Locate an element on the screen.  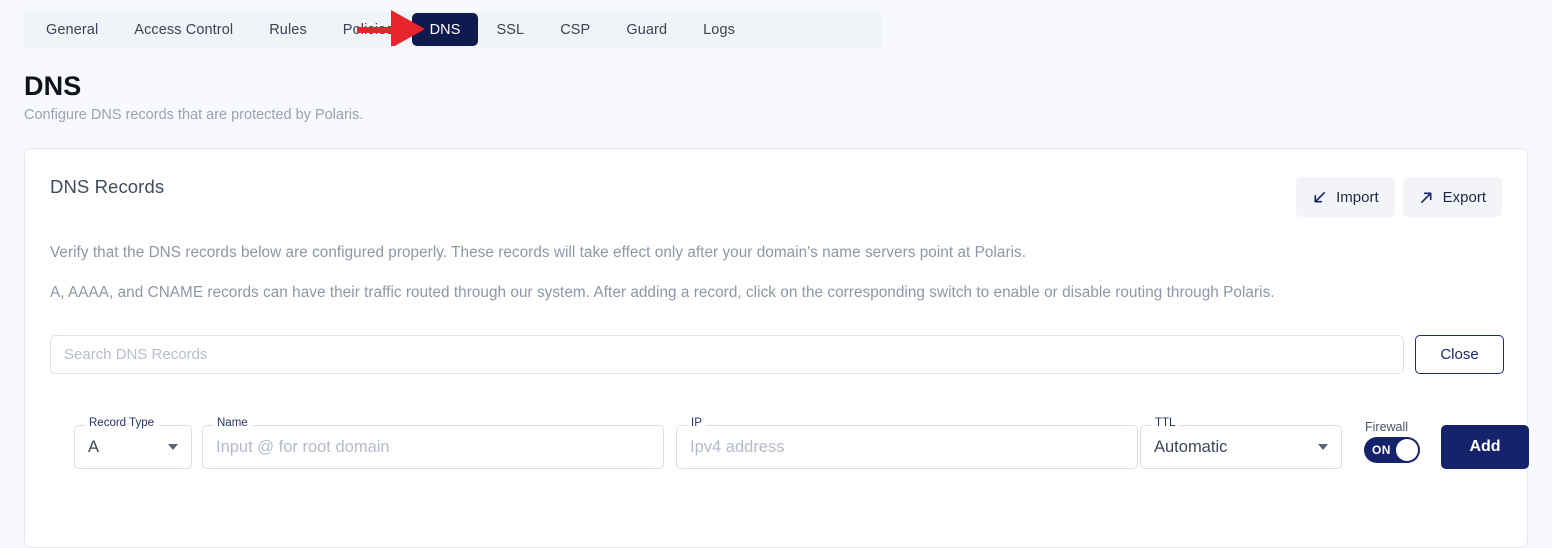
card-header-actions: Import Export is located at coordinates (1399, 197).